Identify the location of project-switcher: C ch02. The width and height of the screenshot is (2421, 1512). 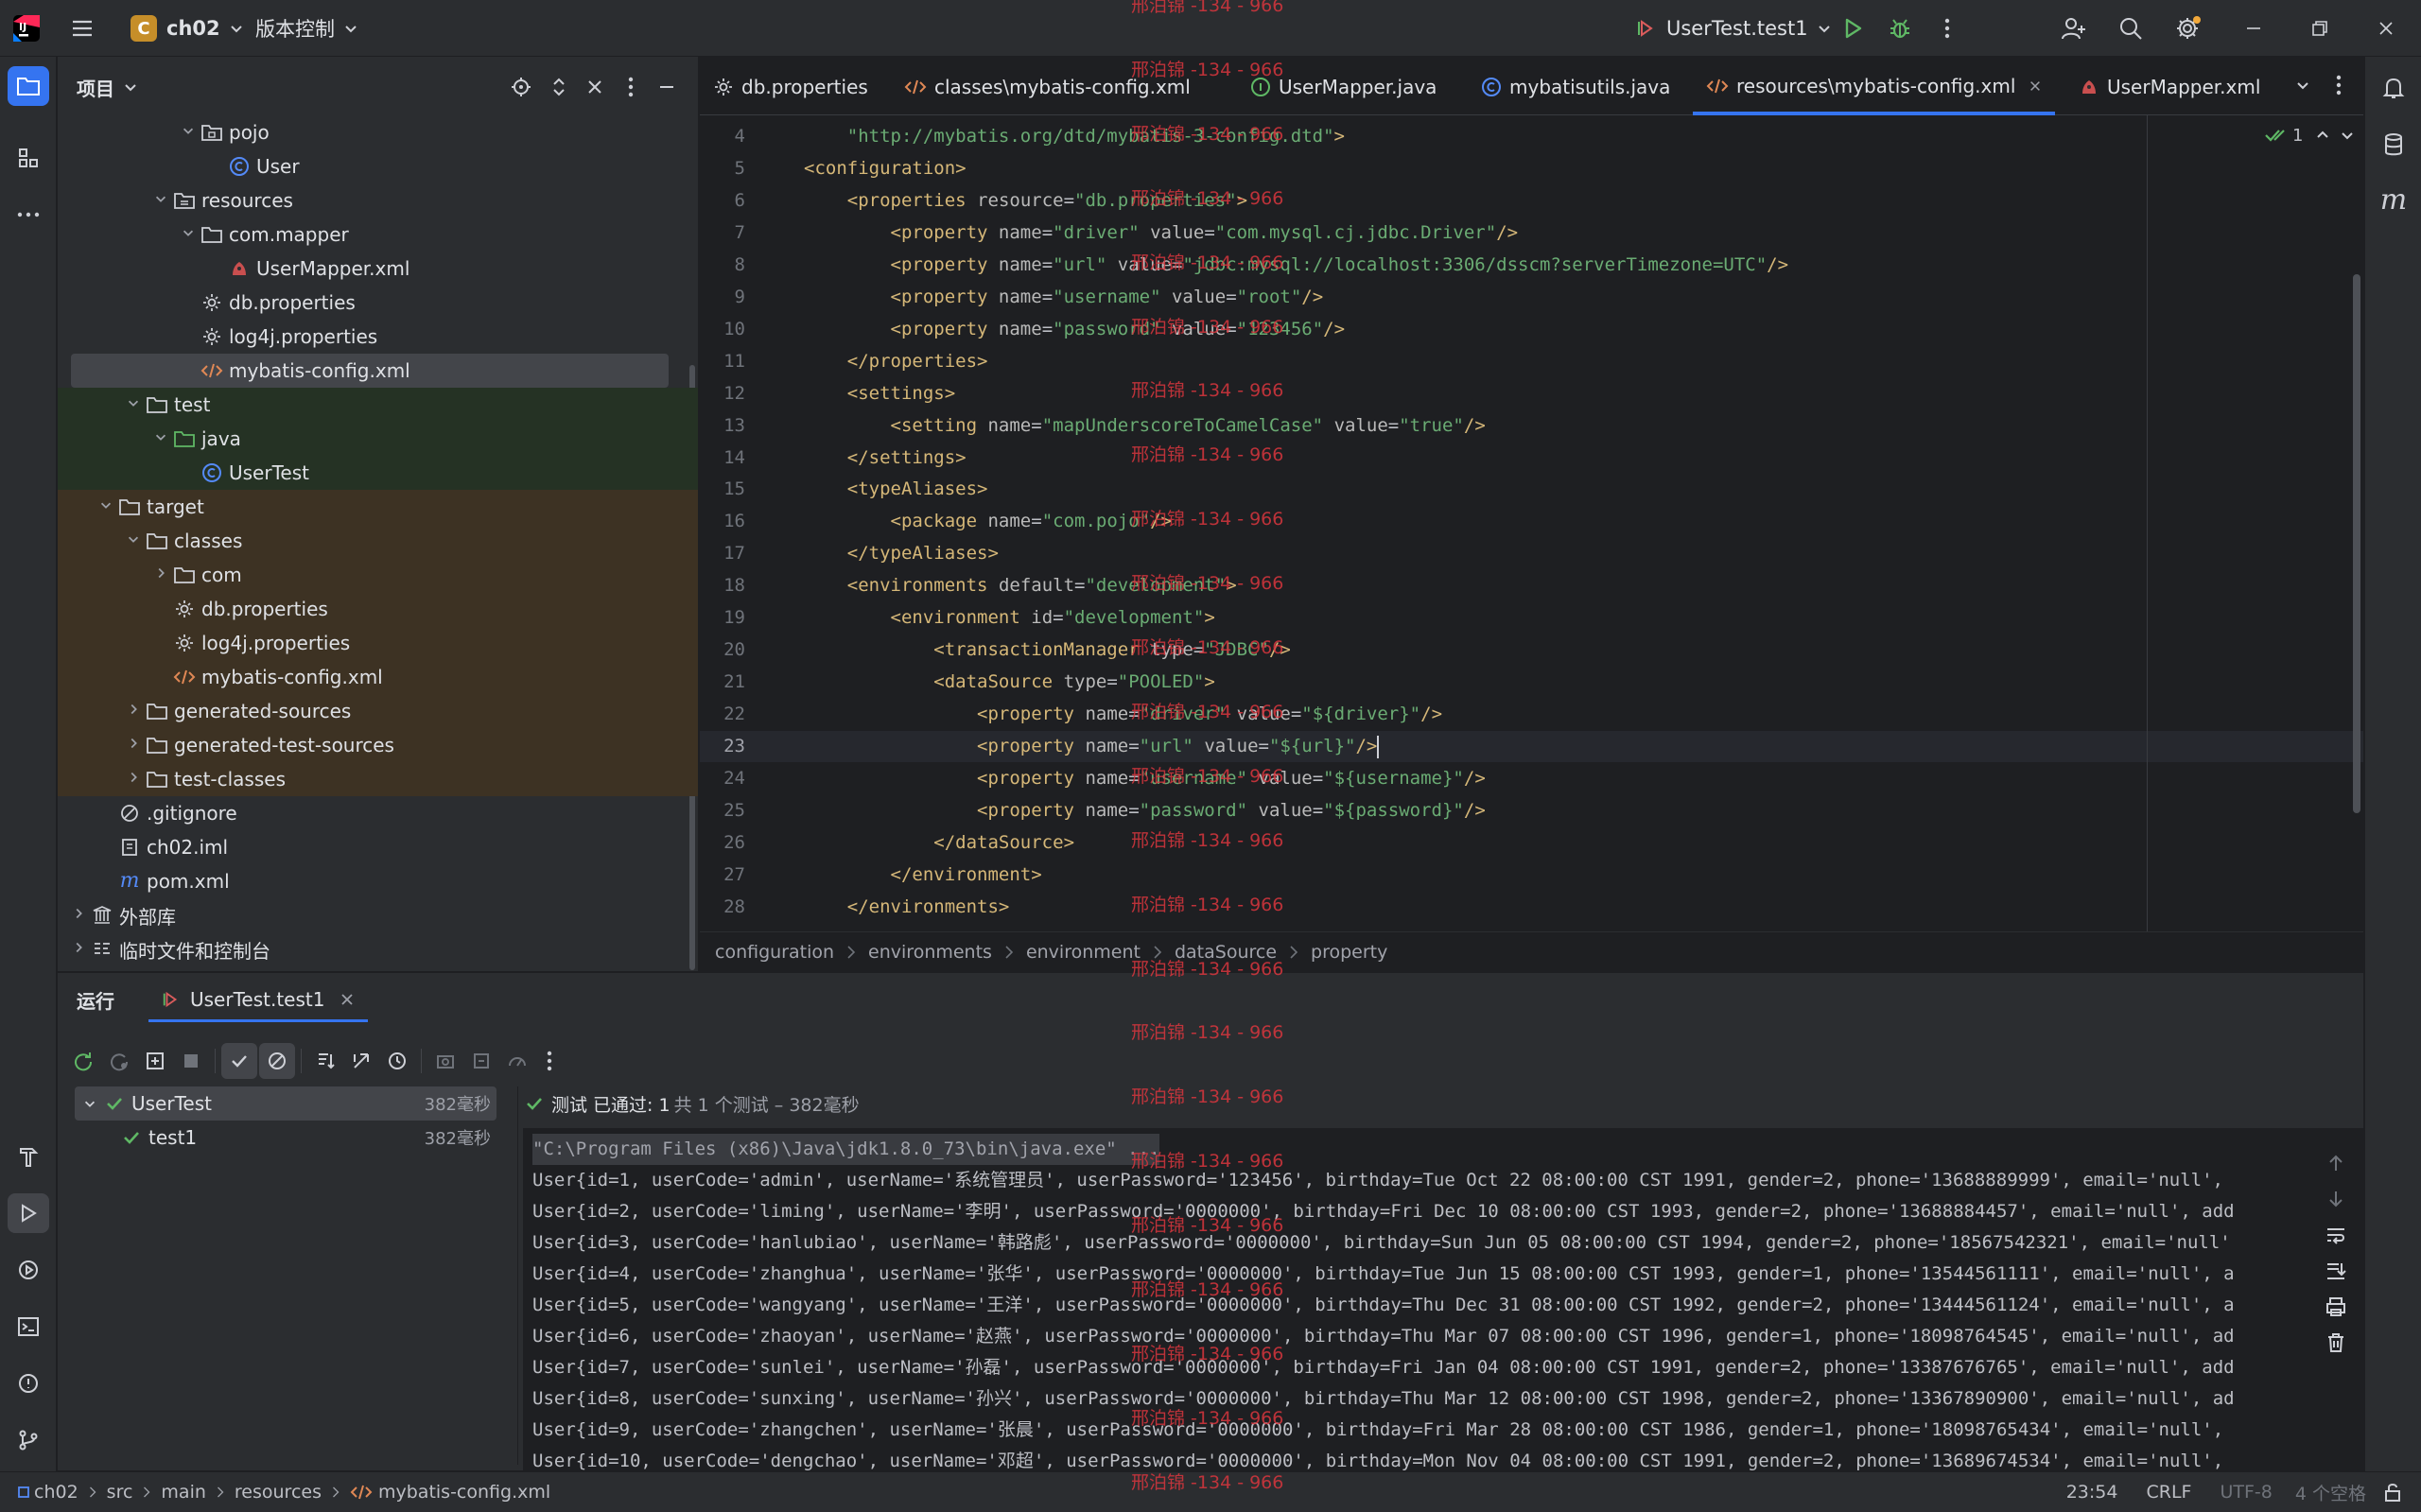
(187, 28).